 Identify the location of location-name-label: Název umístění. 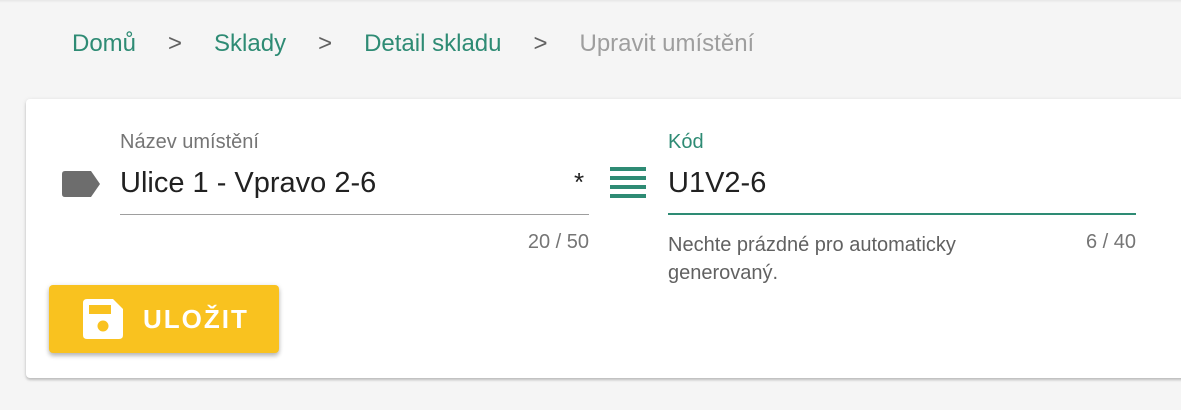
(189, 142).